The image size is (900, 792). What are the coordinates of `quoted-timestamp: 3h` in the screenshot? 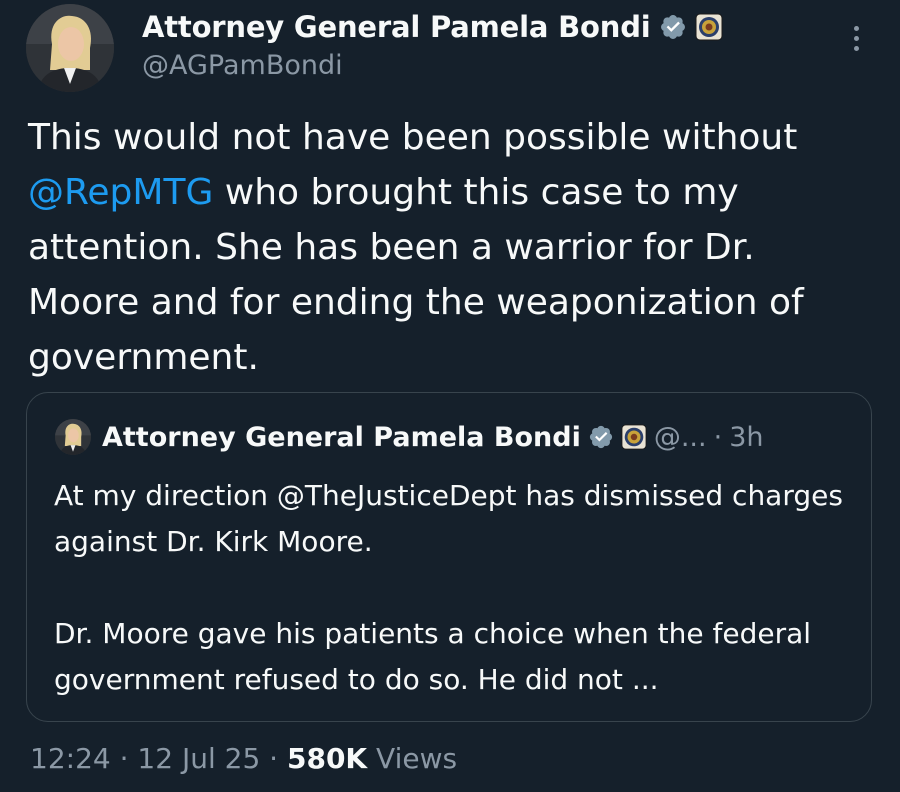 It's located at (746, 437).